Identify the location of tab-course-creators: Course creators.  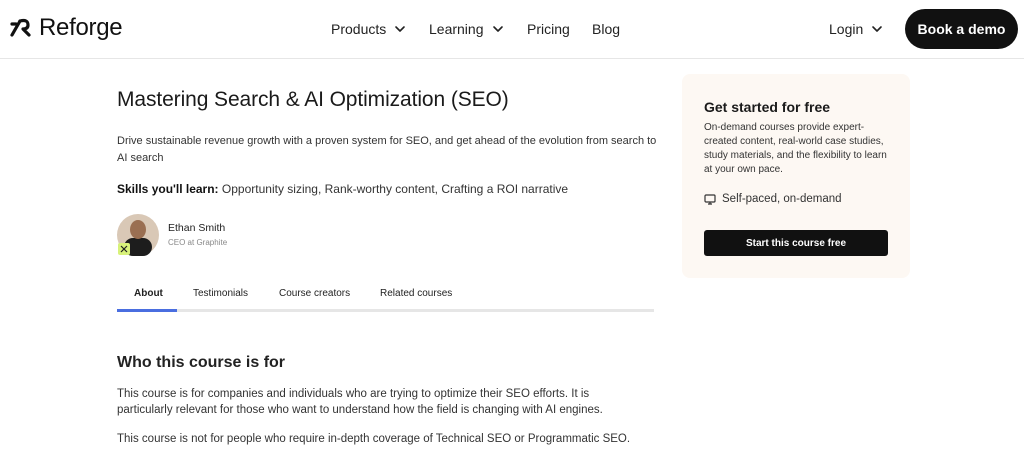
(314, 293).